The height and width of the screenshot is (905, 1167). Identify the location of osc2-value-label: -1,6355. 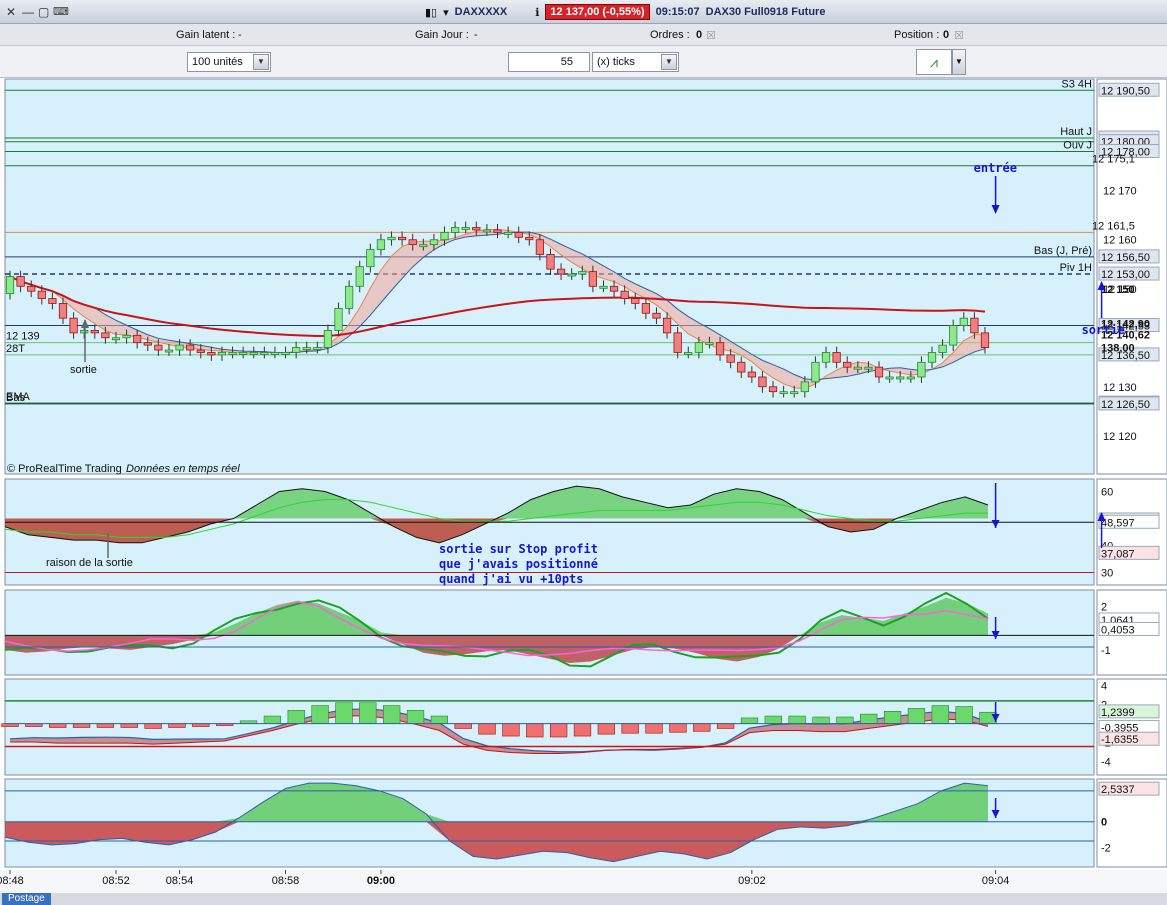
(1119, 740).